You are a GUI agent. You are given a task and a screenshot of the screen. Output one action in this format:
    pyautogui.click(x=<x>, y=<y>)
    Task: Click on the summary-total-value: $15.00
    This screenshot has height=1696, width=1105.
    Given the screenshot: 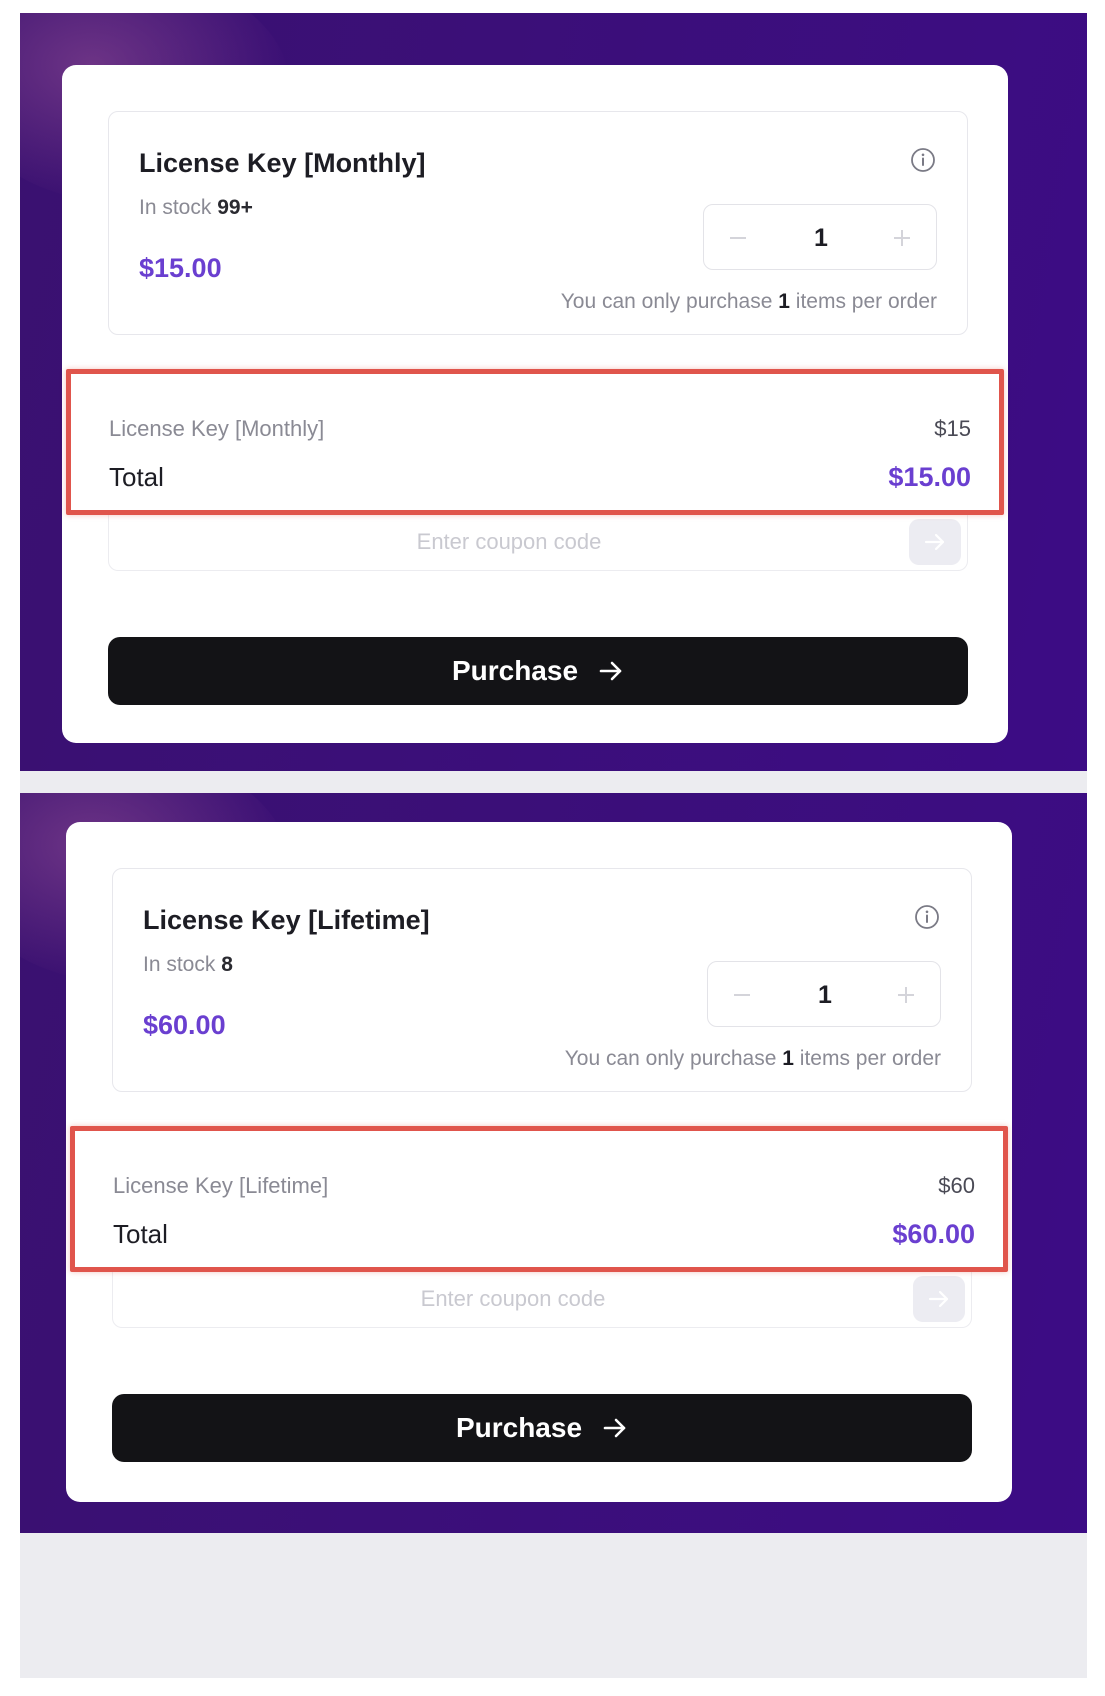 What is the action you would take?
    pyautogui.click(x=929, y=477)
    